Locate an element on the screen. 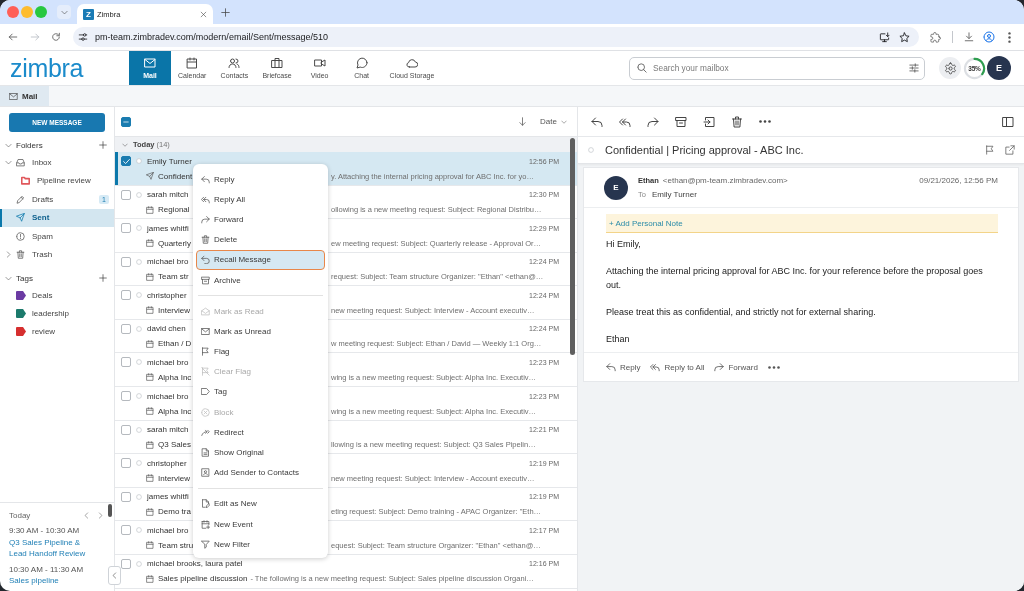 The width and height of the screenshot is (1024, 591). window-close-button is located at coordinates (13, 12).